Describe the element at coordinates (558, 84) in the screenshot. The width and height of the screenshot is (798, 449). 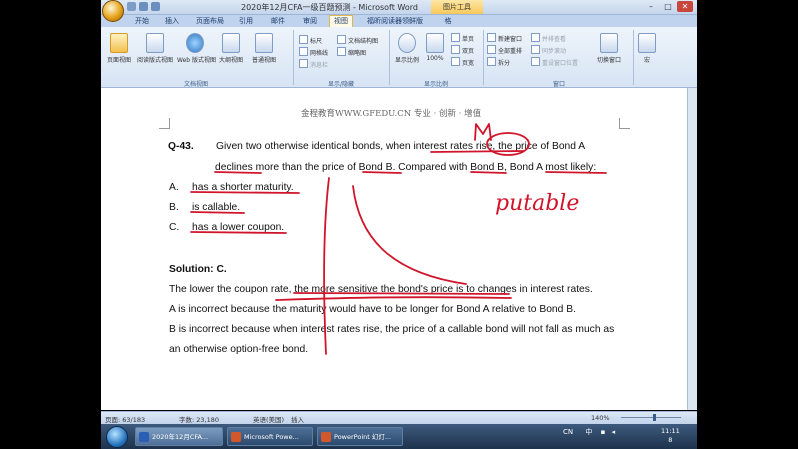
I see `group-label-window: 窗口` at that location.